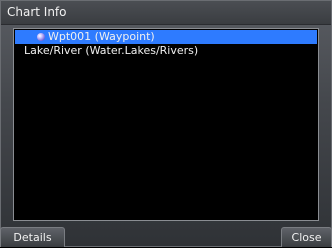 The width and height of the screenshot is (332, 248). What do you see at coordinates (166, 13) in the screenshot?
I see `title-bar: Chart Info` at bounding box center [166, 13].